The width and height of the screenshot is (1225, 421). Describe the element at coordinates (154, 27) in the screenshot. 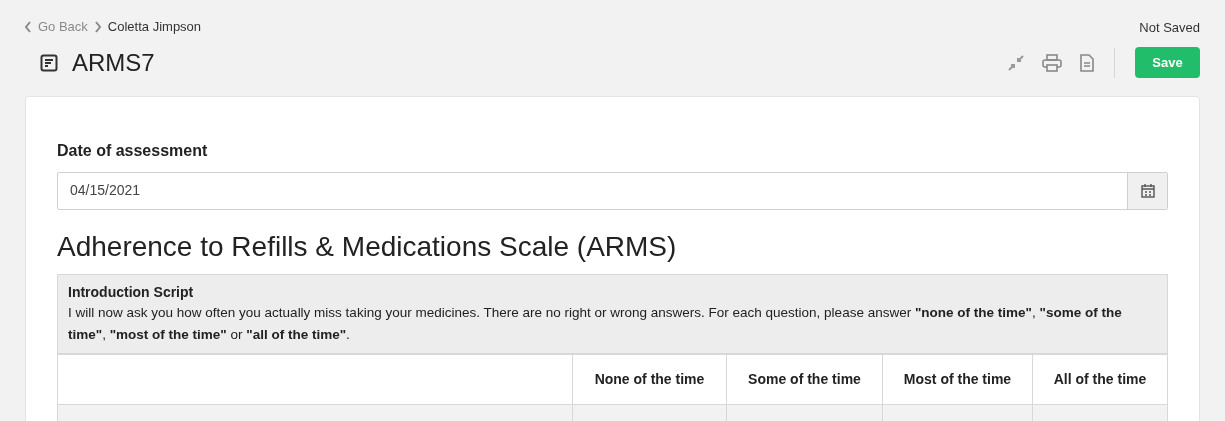

I see `breadcrumb-current: Coletta Jimpson` at that location.